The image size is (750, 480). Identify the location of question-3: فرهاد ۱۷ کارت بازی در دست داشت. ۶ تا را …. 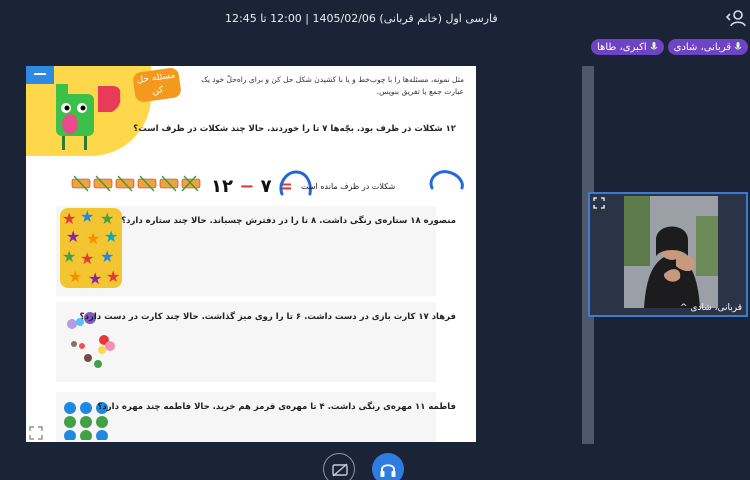
(267, 317).